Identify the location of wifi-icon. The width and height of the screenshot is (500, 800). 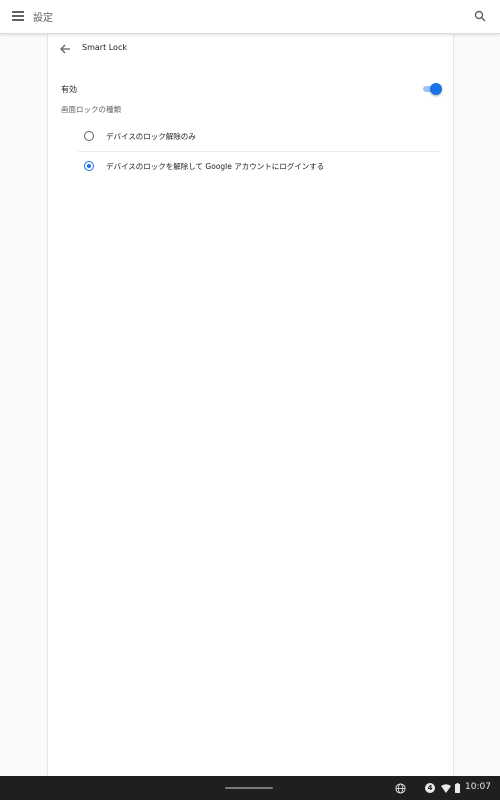
(446, 788).